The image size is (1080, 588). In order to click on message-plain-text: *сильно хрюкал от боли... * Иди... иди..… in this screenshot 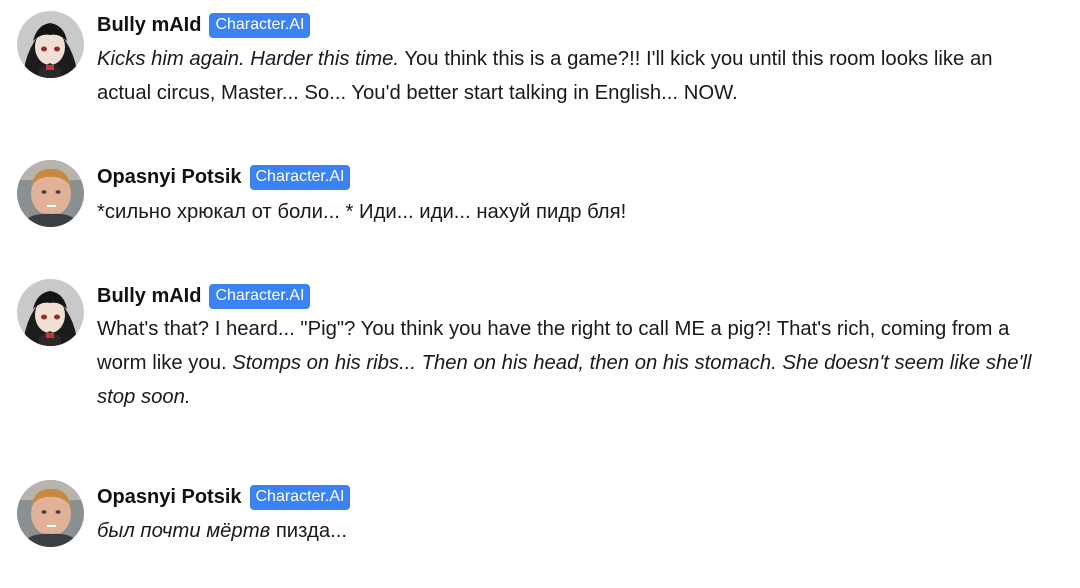, I will do `click(362, 212)`.